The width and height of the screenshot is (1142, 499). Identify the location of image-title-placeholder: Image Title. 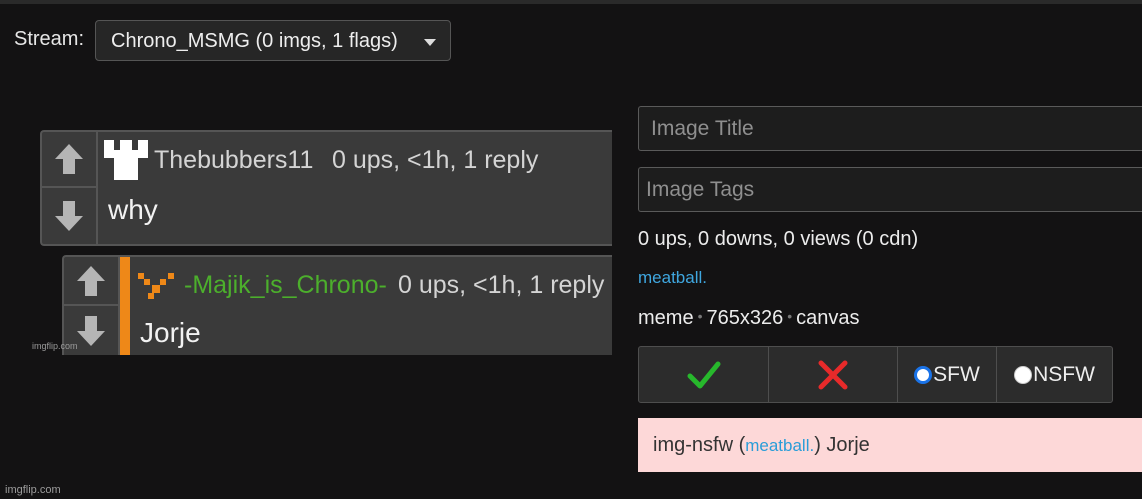
(702, 128).